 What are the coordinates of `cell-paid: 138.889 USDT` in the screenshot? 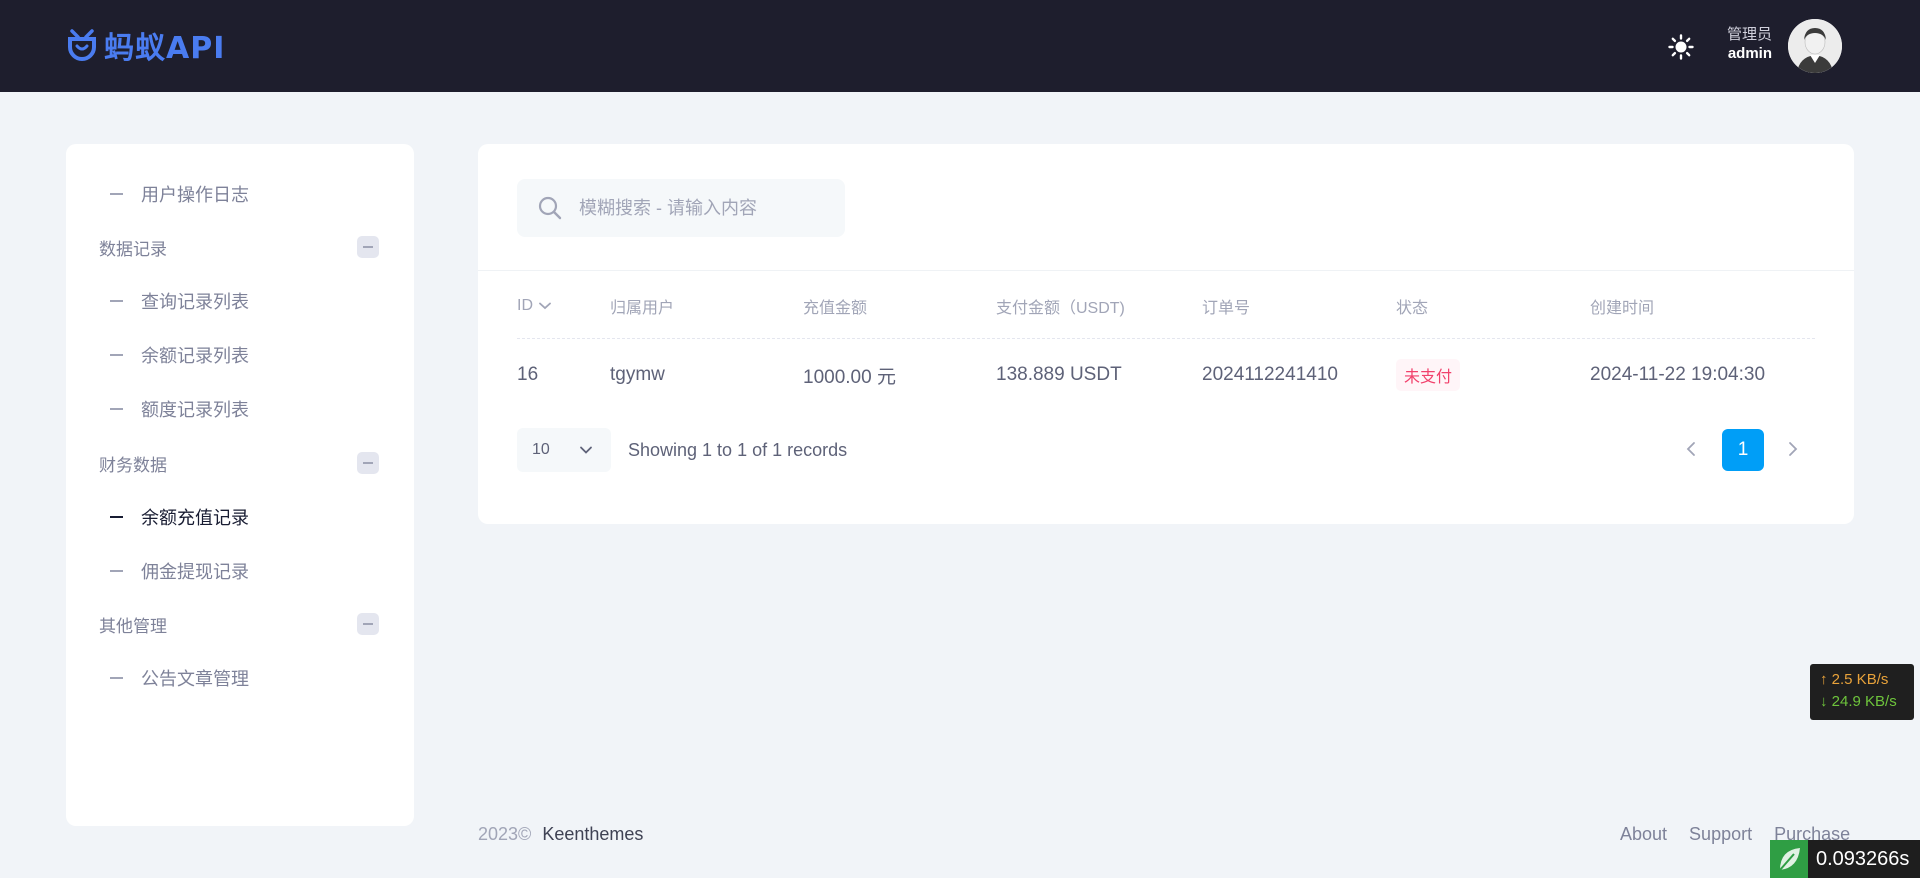 It's located at (1059, 374).